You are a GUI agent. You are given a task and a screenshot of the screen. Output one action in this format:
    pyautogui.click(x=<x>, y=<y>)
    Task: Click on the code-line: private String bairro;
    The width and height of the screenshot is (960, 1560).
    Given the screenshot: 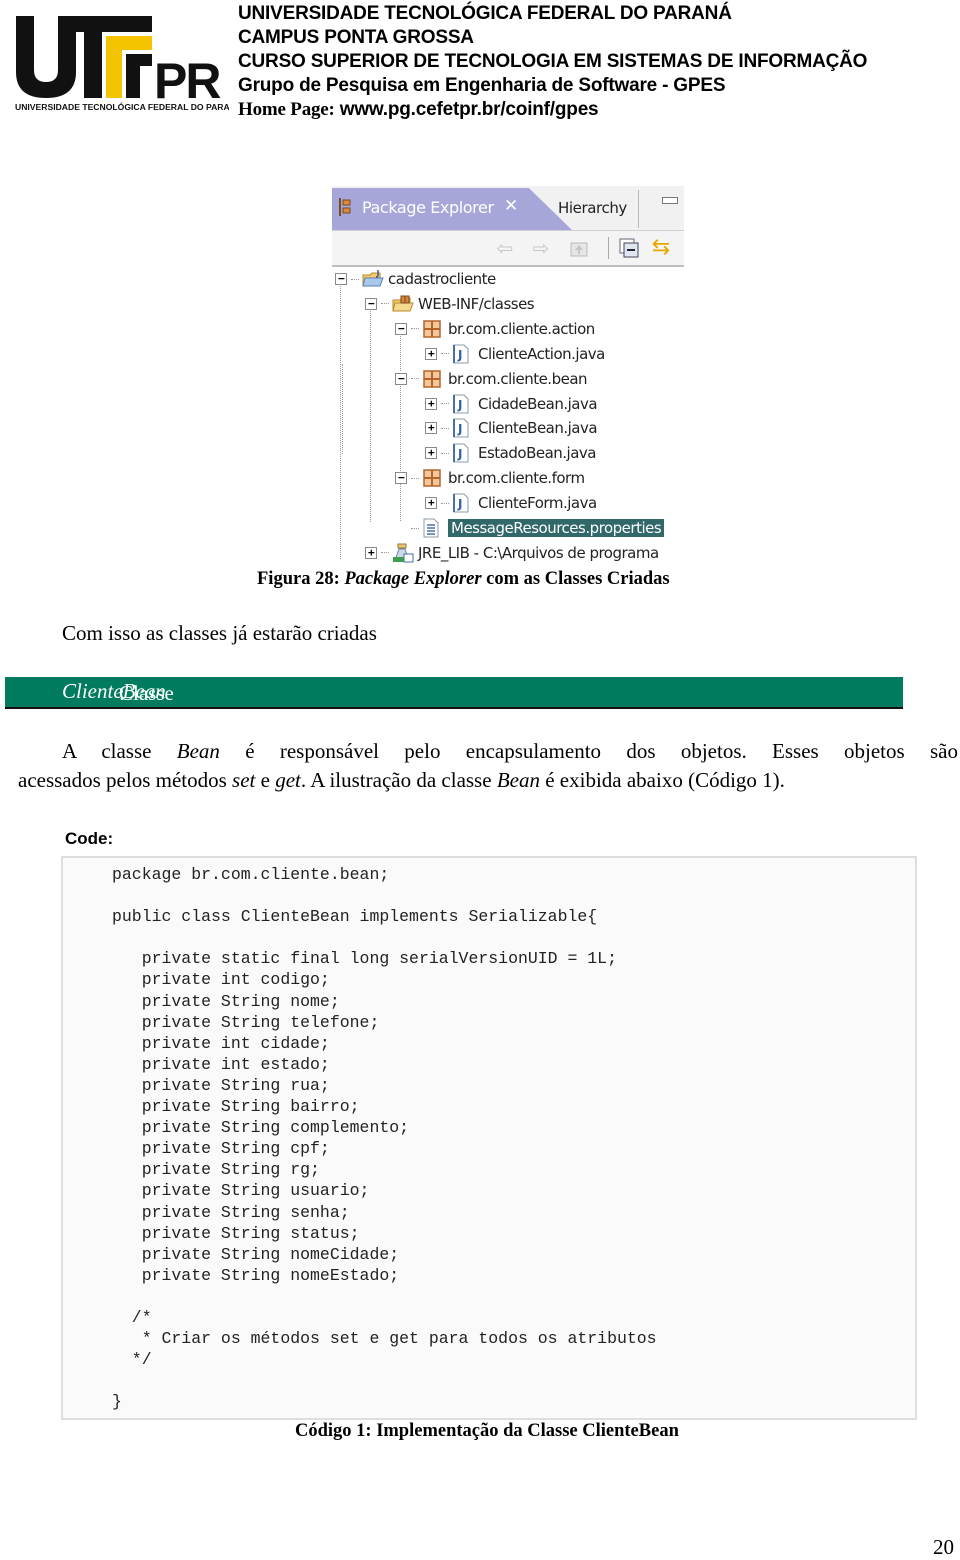 What is the action you would take?
    pyautogui.click(x=236, y=1107)
    